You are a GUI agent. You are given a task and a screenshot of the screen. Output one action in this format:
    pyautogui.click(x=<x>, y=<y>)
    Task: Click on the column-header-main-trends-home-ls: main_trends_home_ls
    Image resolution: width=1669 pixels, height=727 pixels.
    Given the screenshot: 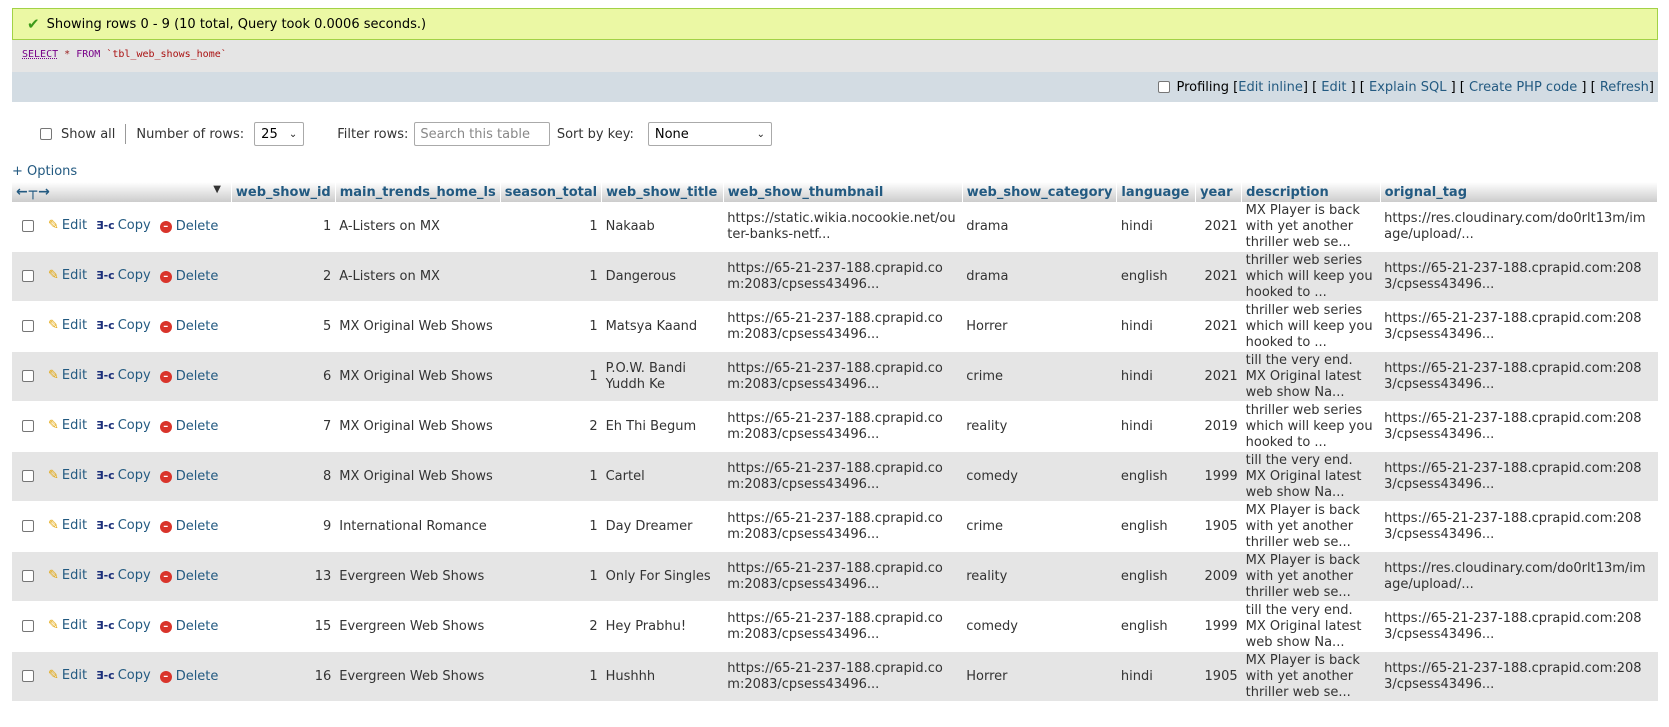 What is the action you would take?
    pyautogui.click(x=418, y=192)
    